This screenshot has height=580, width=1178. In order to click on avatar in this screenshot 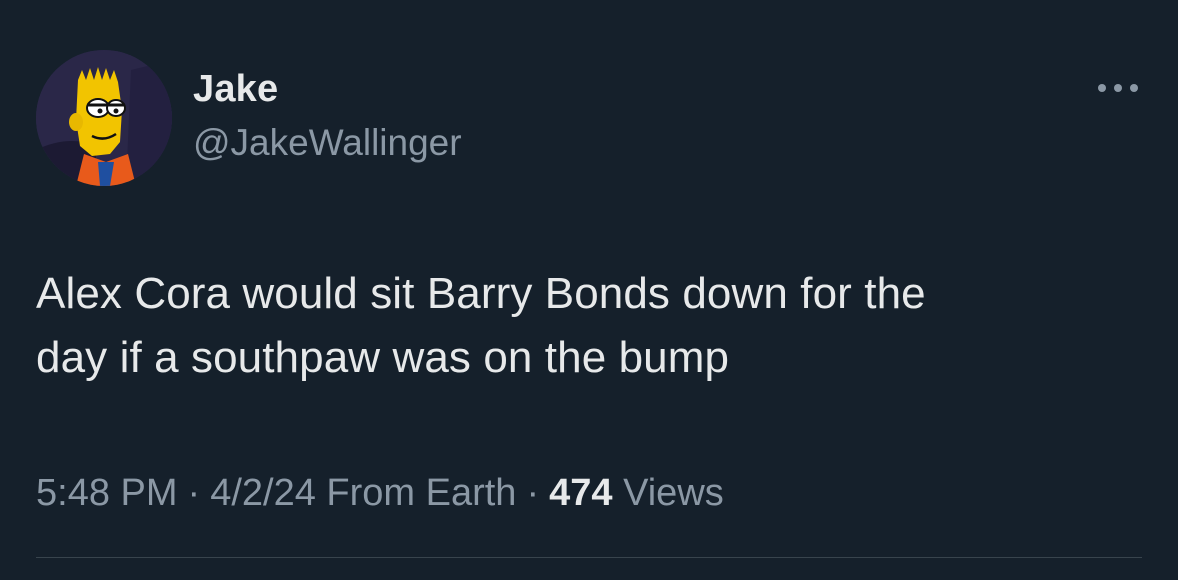, I will do `click(104, 118)`.